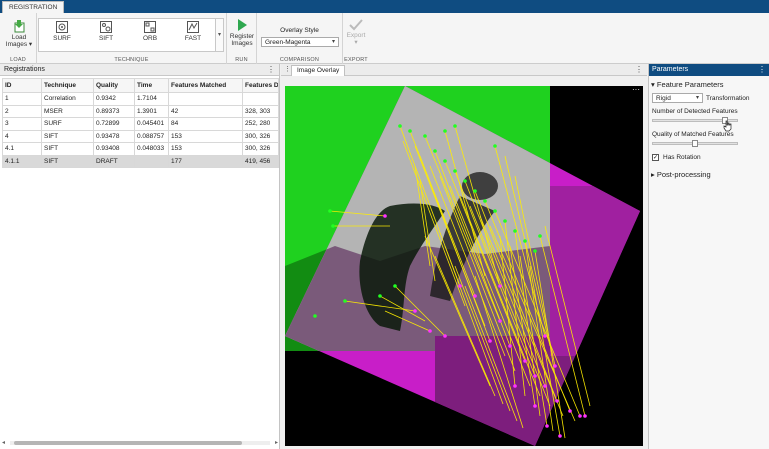 The image size is (769, 449). I want to click on cell-time: 1.3901, so click(151, 111).